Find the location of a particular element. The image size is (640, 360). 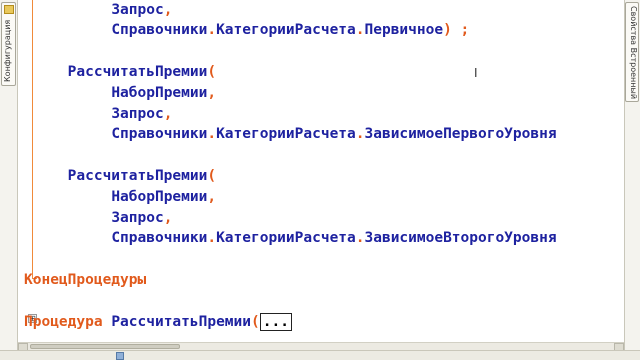

configuration-tab: Конфигурация is located at coordinates (8, 44).